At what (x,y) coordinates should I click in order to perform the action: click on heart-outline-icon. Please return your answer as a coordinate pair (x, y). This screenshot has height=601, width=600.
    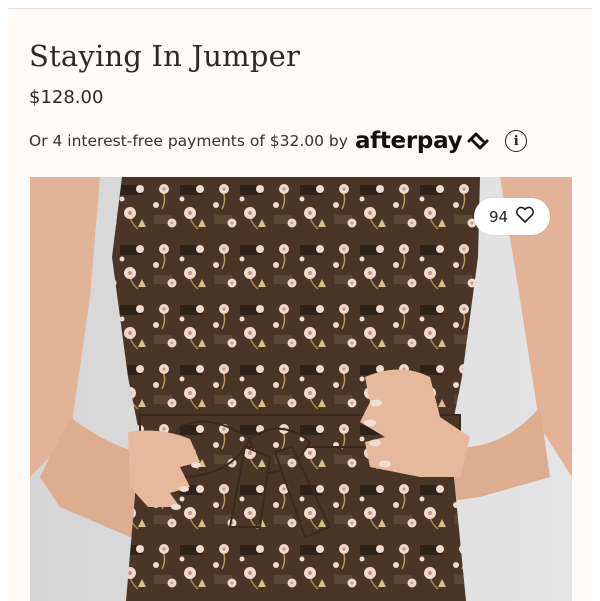
    Looking at the image, I should click on (525, 217).